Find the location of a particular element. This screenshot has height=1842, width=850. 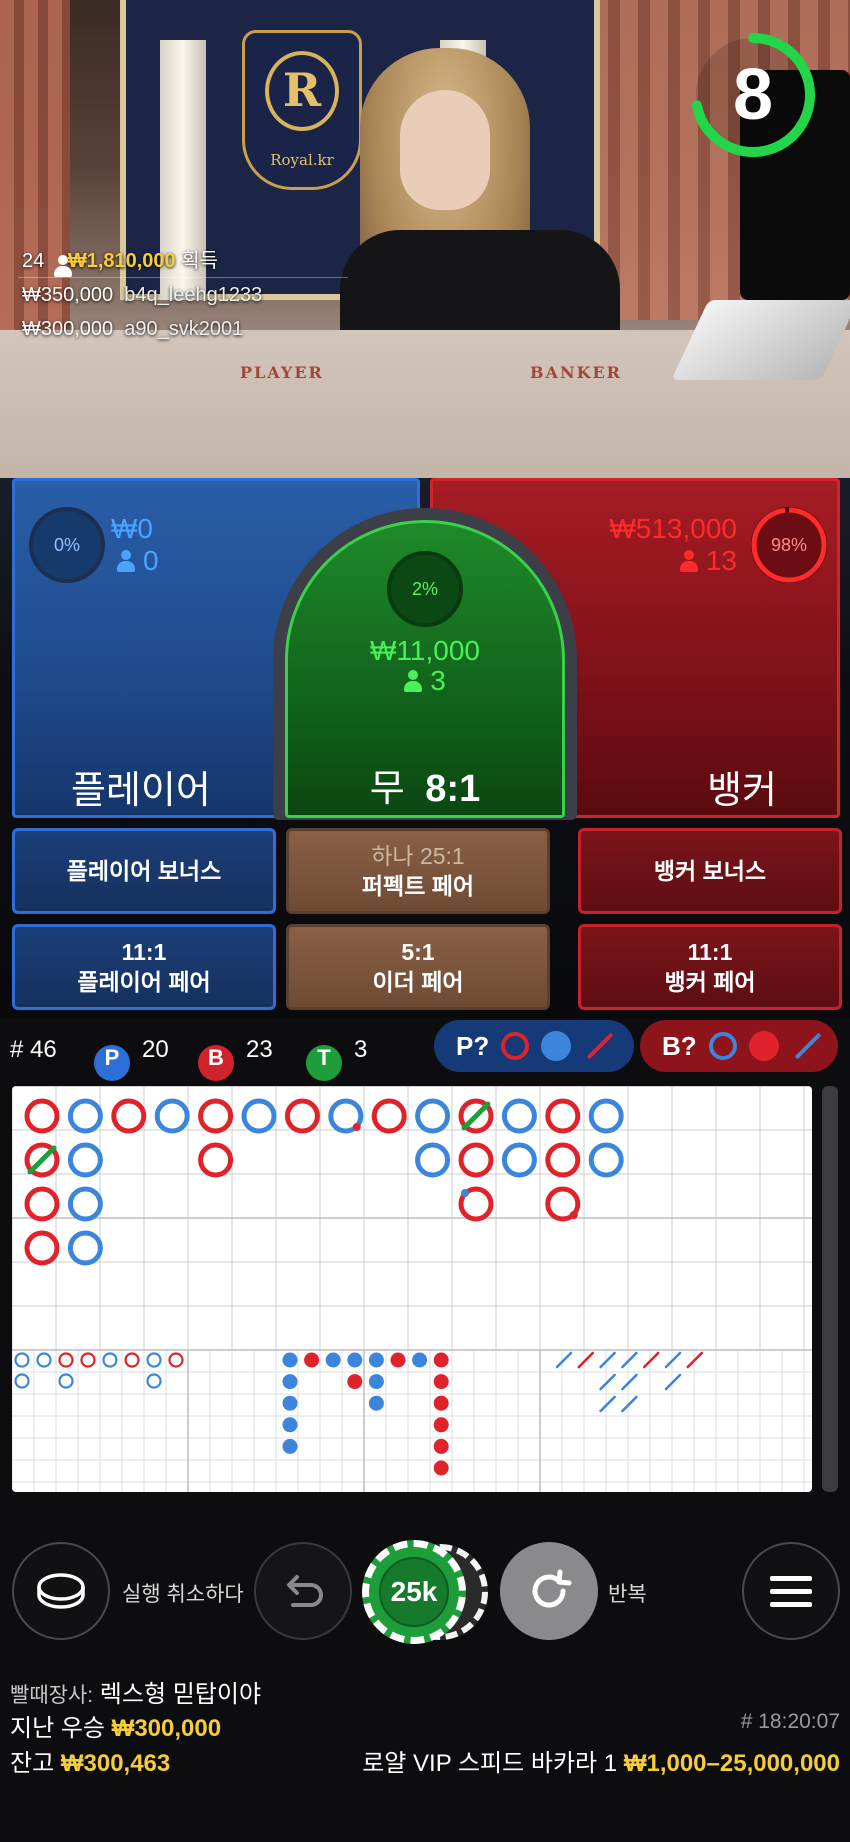

either-pair-label: 이더 페어 is located at coordinates (418, 982).